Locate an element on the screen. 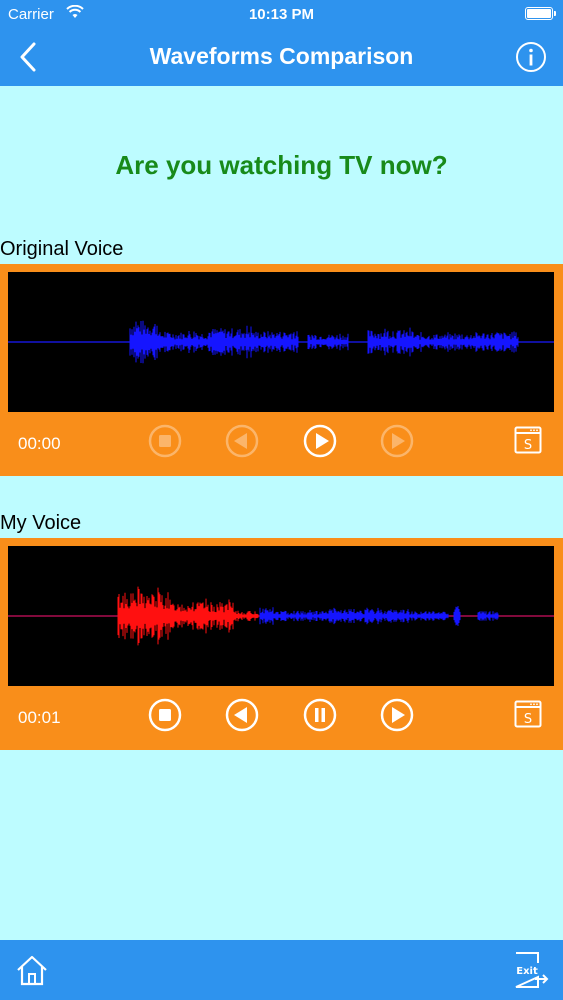  original-time: 00:00 is located at coordinates (39, 443).